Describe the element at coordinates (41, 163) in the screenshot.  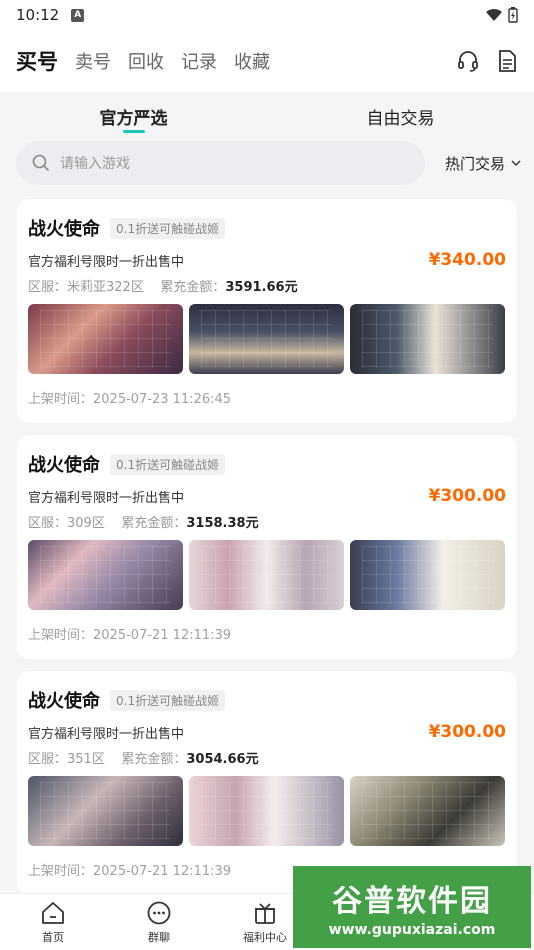
I see `search-icon` at that location.